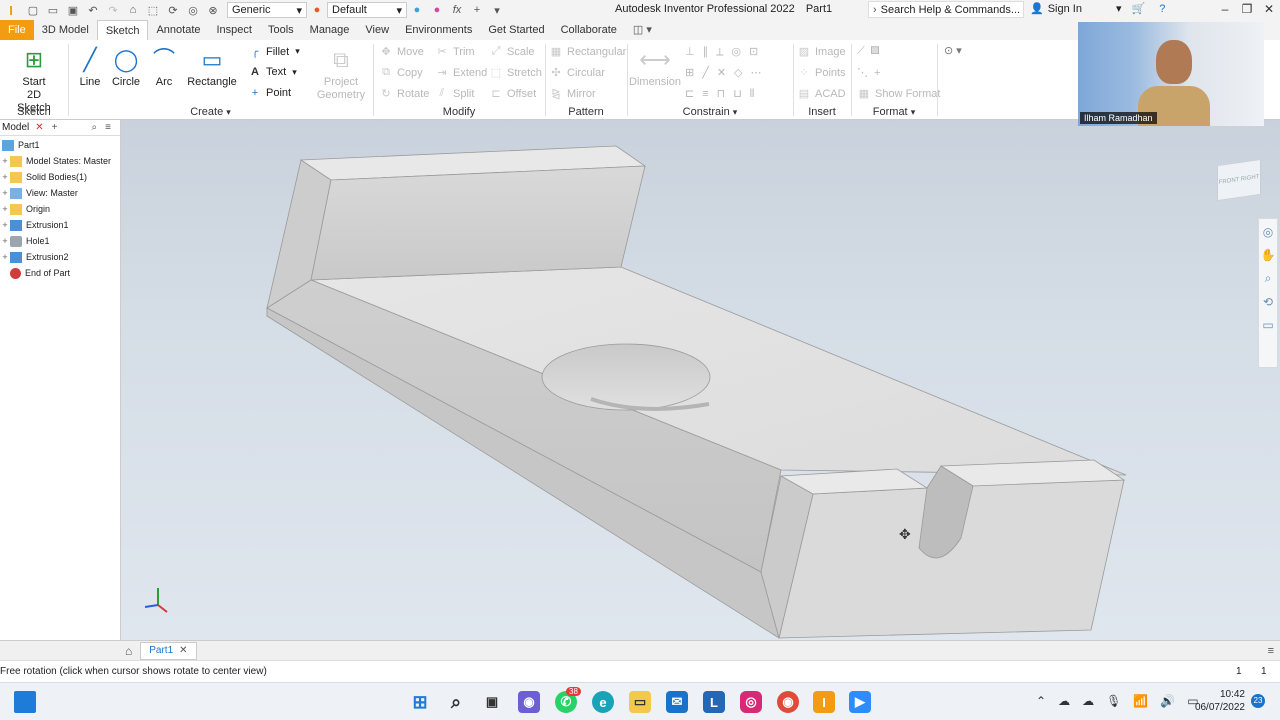 The image size is (1280, 720). What do you see at coordinates (341, 73) in the screenshot?
I see `project-geometry-button: ⧉ Project Geometry` at bounding box center [341, 73].